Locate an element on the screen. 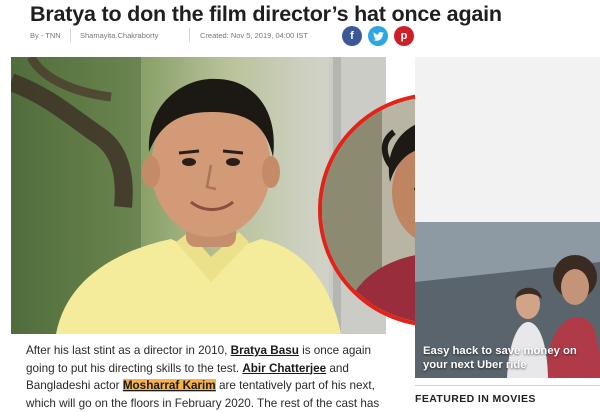 Image resolution: width=600 pixels, height=412 pixels. twitter-icon is located at coordinates (378, 36).